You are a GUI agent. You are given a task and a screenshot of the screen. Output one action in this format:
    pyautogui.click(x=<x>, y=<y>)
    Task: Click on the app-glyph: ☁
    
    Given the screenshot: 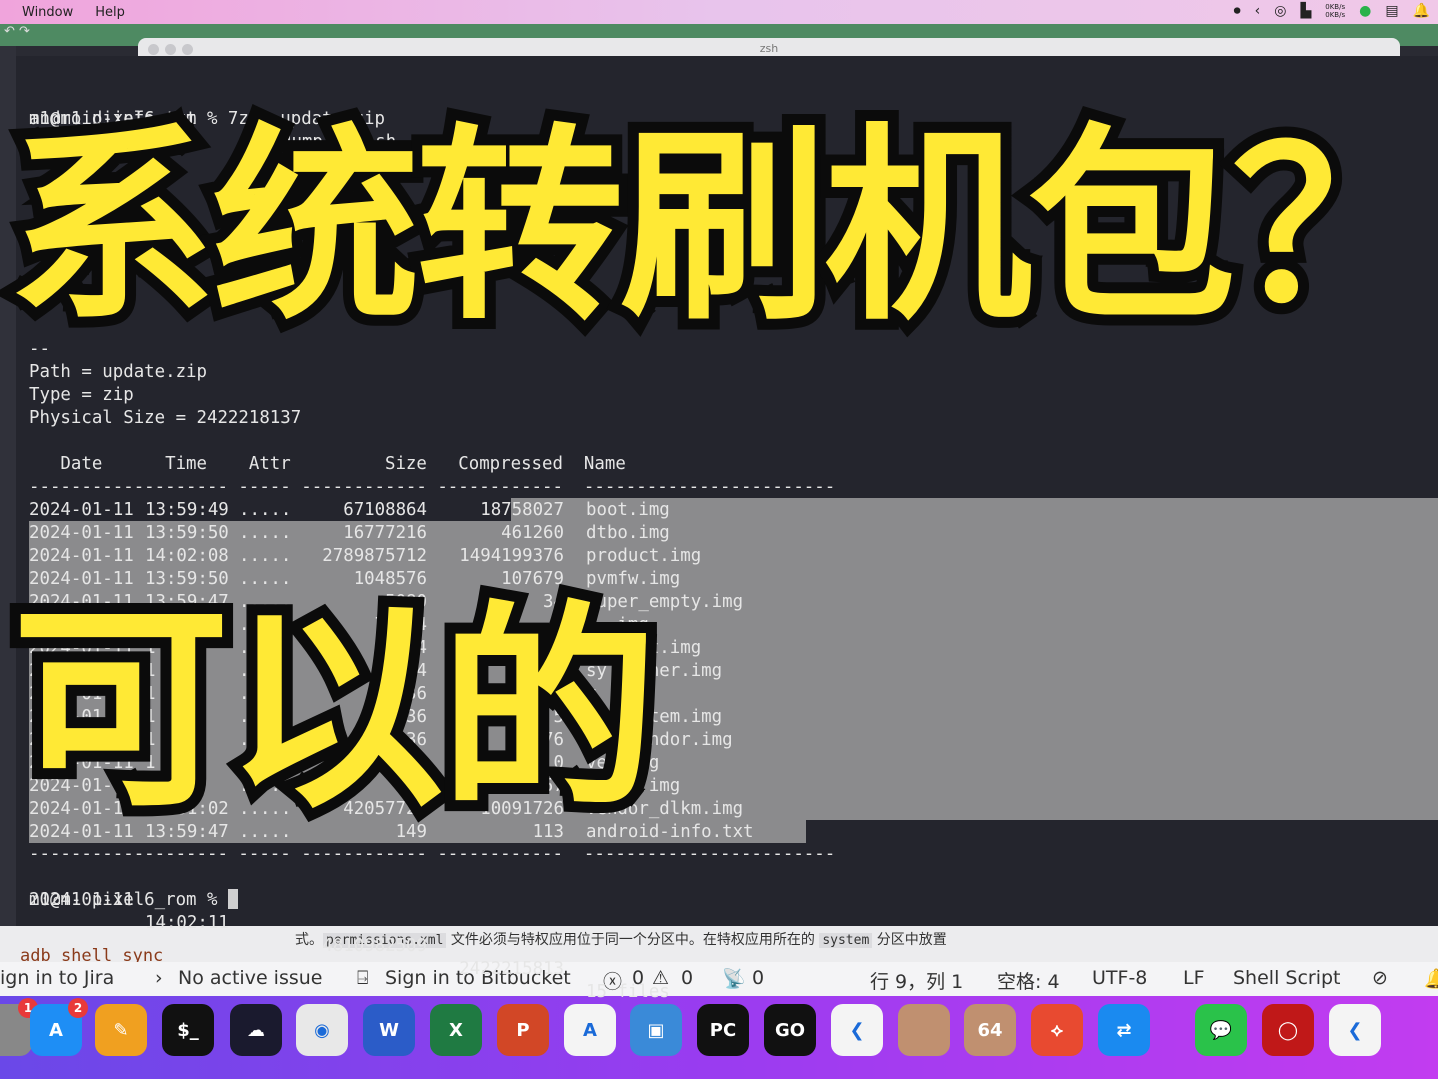 What is the action you would take?
    pyautogui.click(x=256, y=1030)
    